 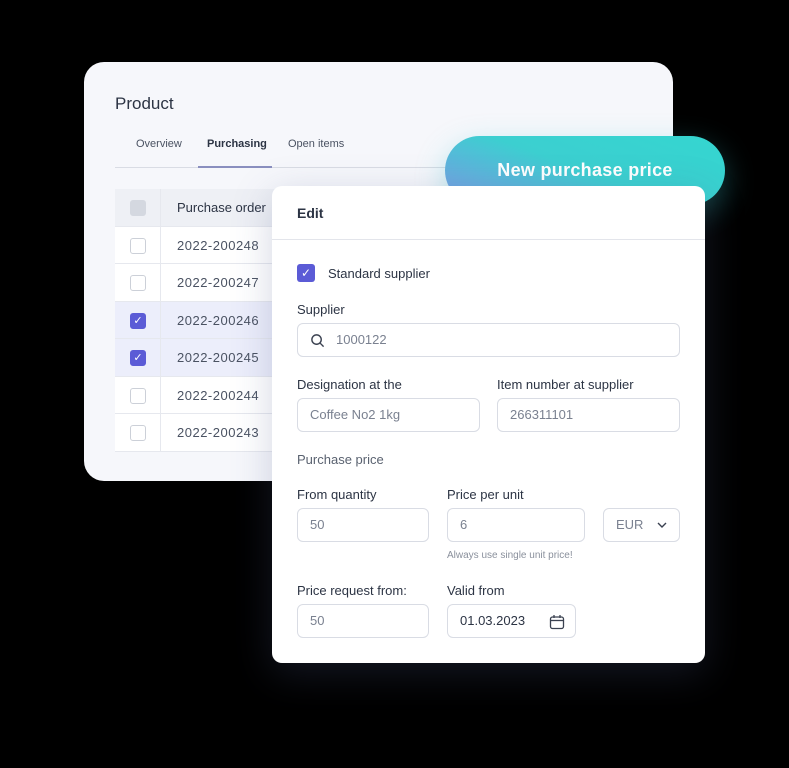 What do you see at coordinates (321, 309) in the screenshot?
I see `supplier-label: Supplier` at bounding box center [321, 309].